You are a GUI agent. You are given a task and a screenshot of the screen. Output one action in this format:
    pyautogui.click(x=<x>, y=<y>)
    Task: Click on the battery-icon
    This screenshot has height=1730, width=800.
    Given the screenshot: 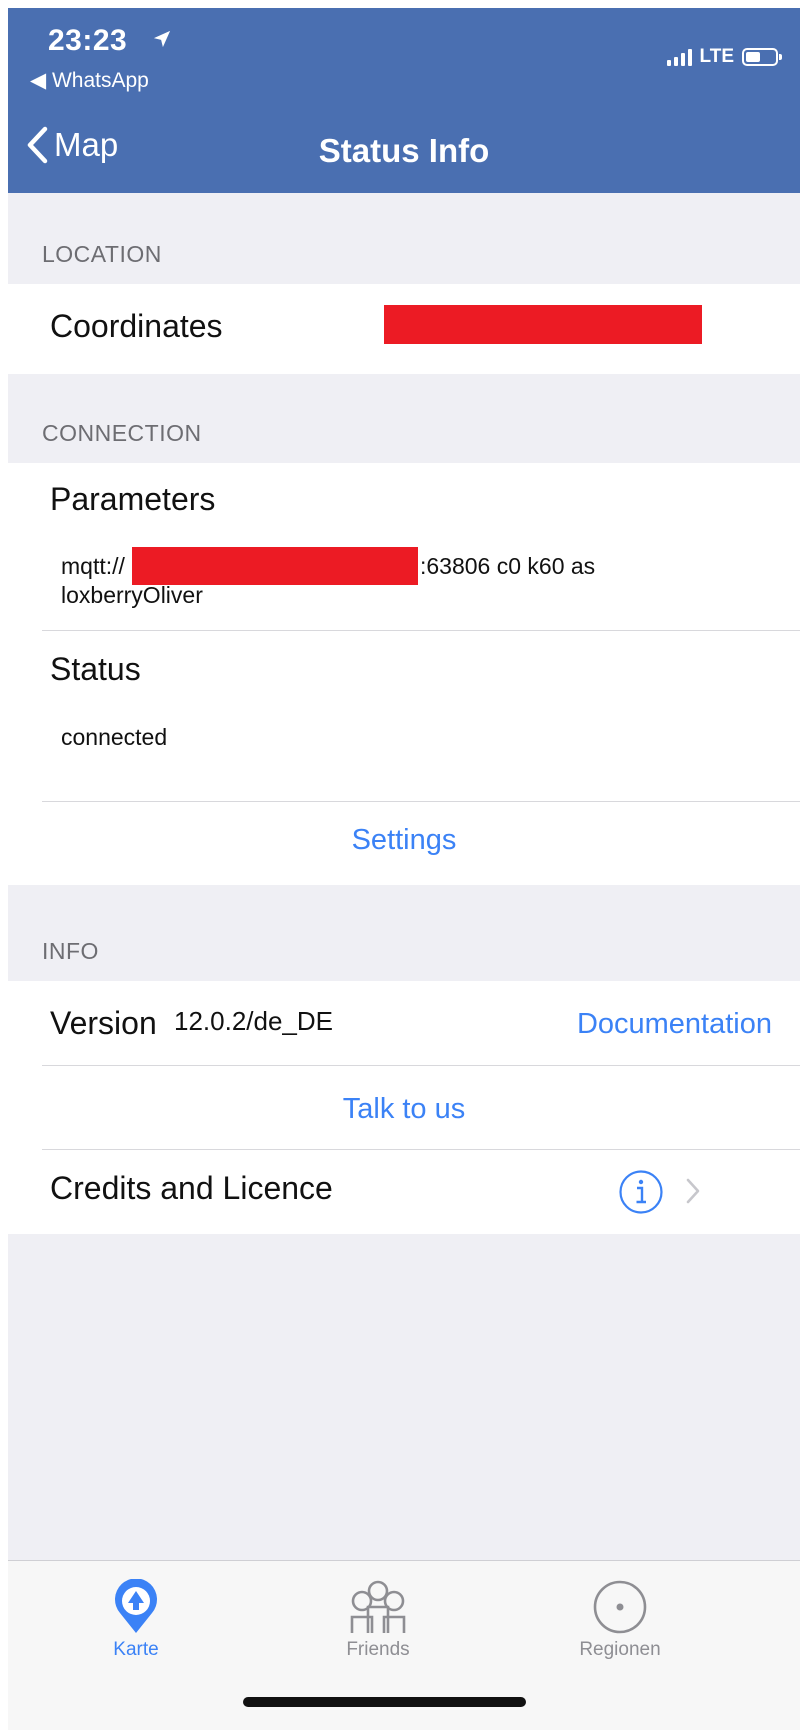 What is the action you would take?
    pyautogui.click(x=762, y=57)
    